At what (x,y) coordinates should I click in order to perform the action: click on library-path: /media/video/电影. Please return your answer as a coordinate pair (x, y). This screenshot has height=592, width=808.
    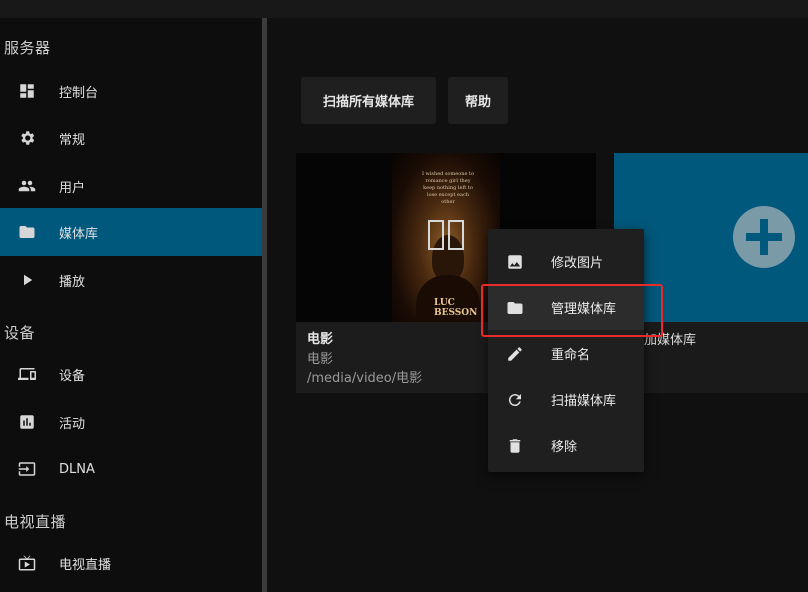
    Looking at the image, I should click on (365, 378).